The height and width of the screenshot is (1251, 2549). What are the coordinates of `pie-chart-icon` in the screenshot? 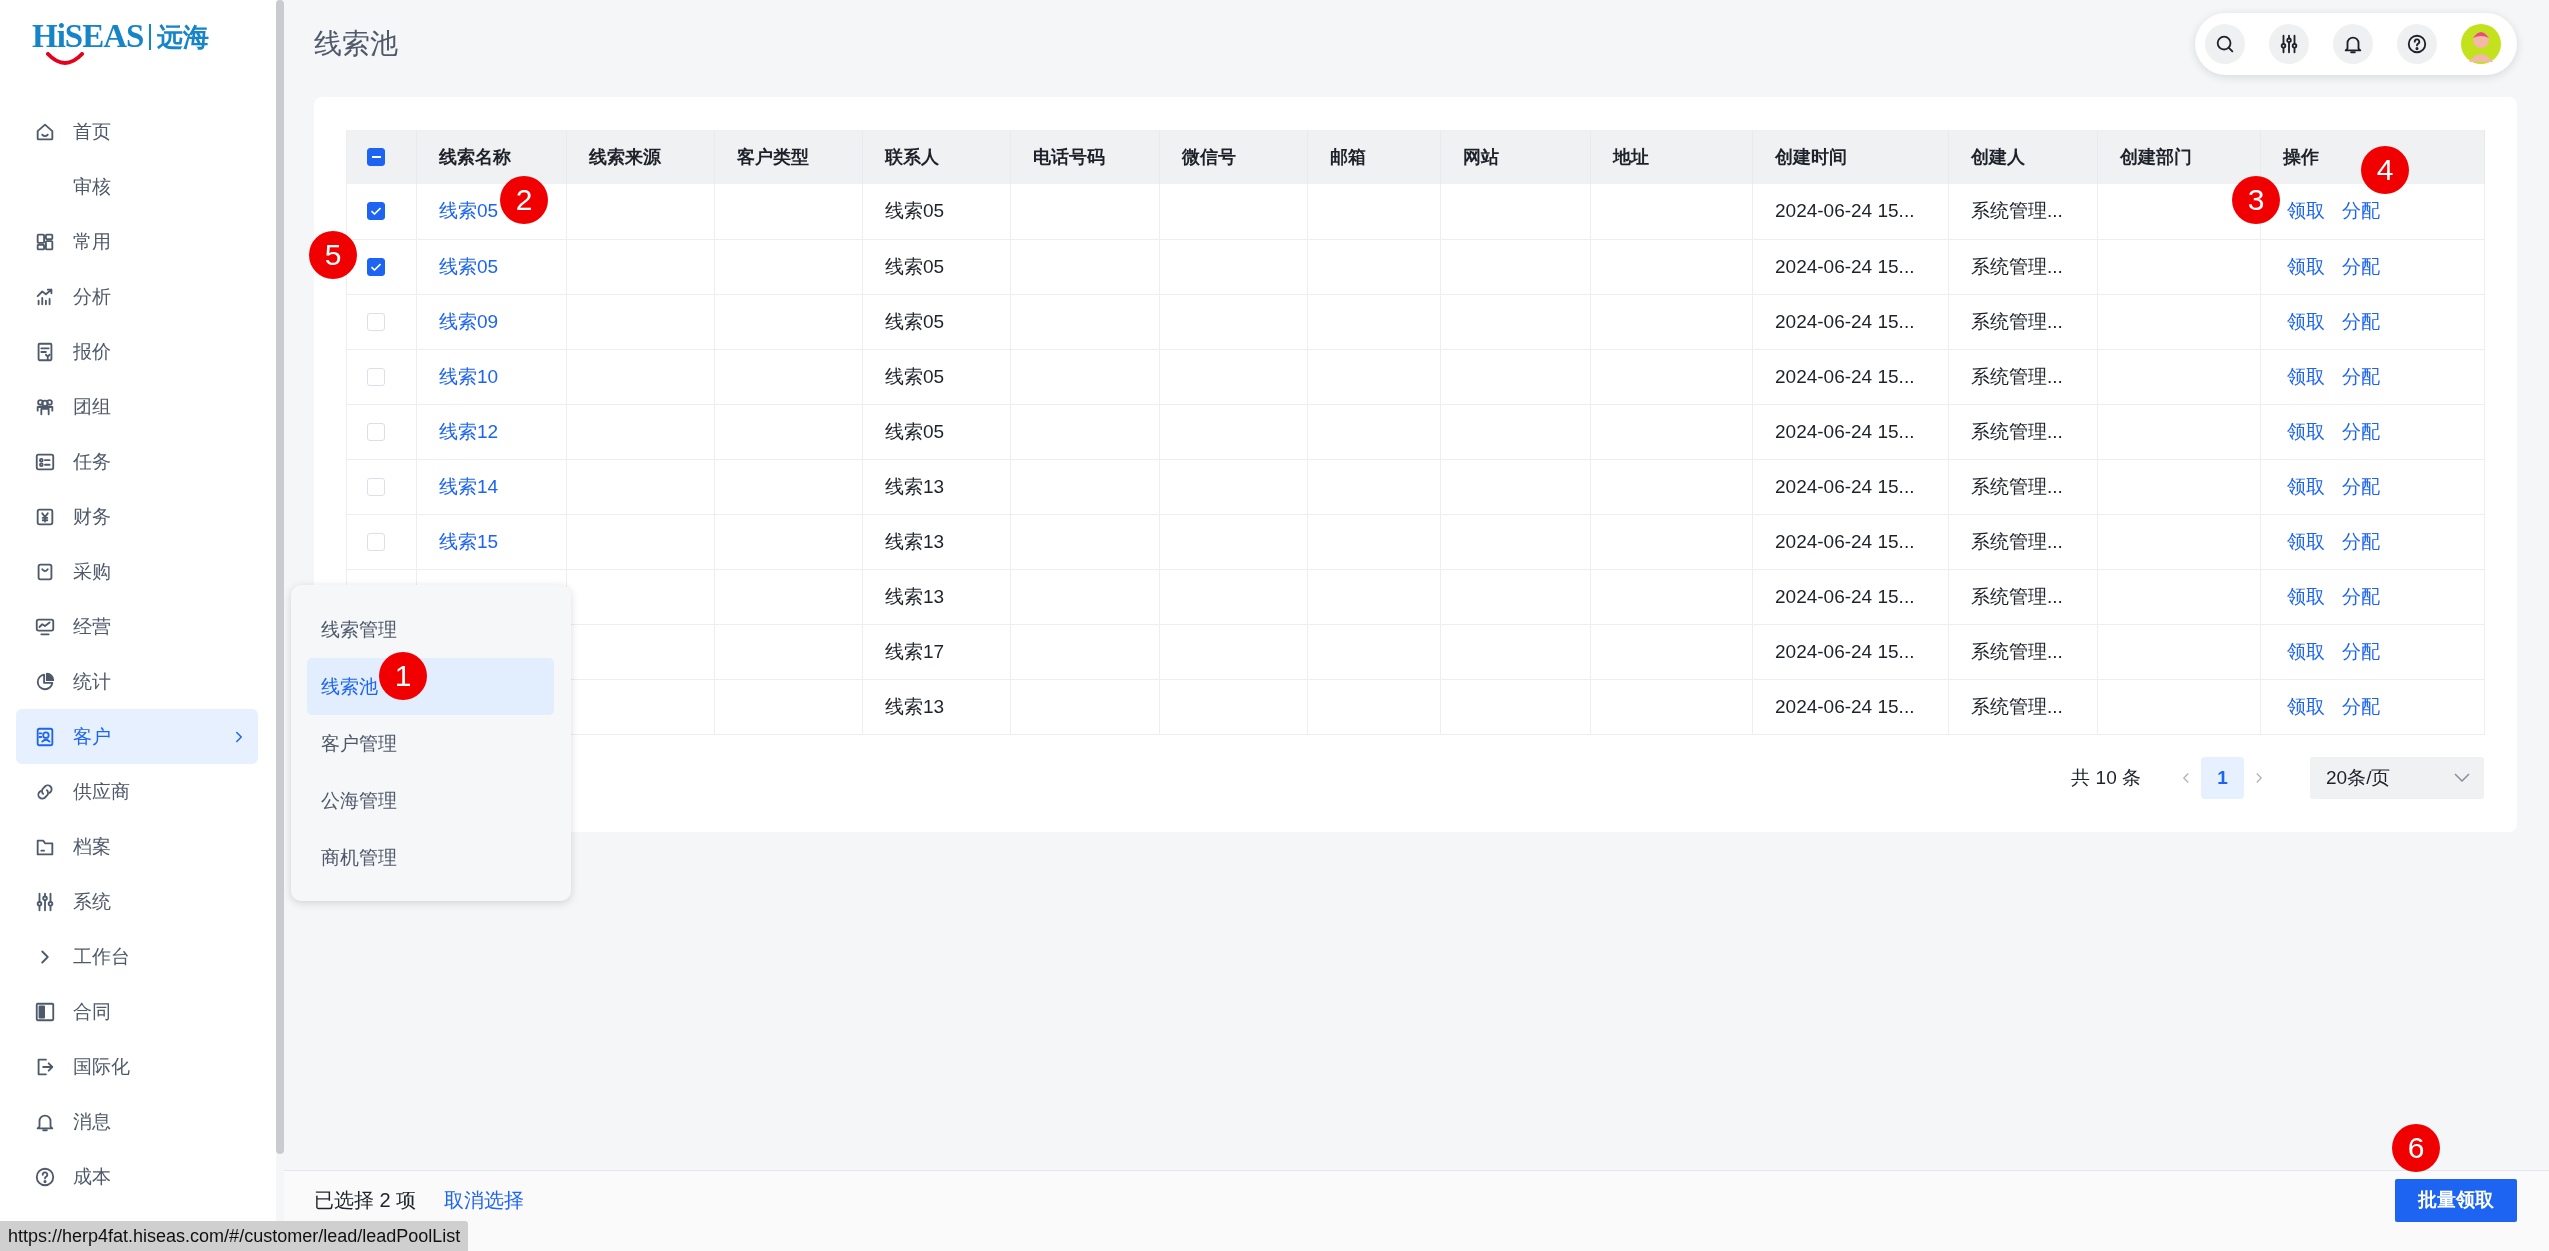 It's located at (45, 681).